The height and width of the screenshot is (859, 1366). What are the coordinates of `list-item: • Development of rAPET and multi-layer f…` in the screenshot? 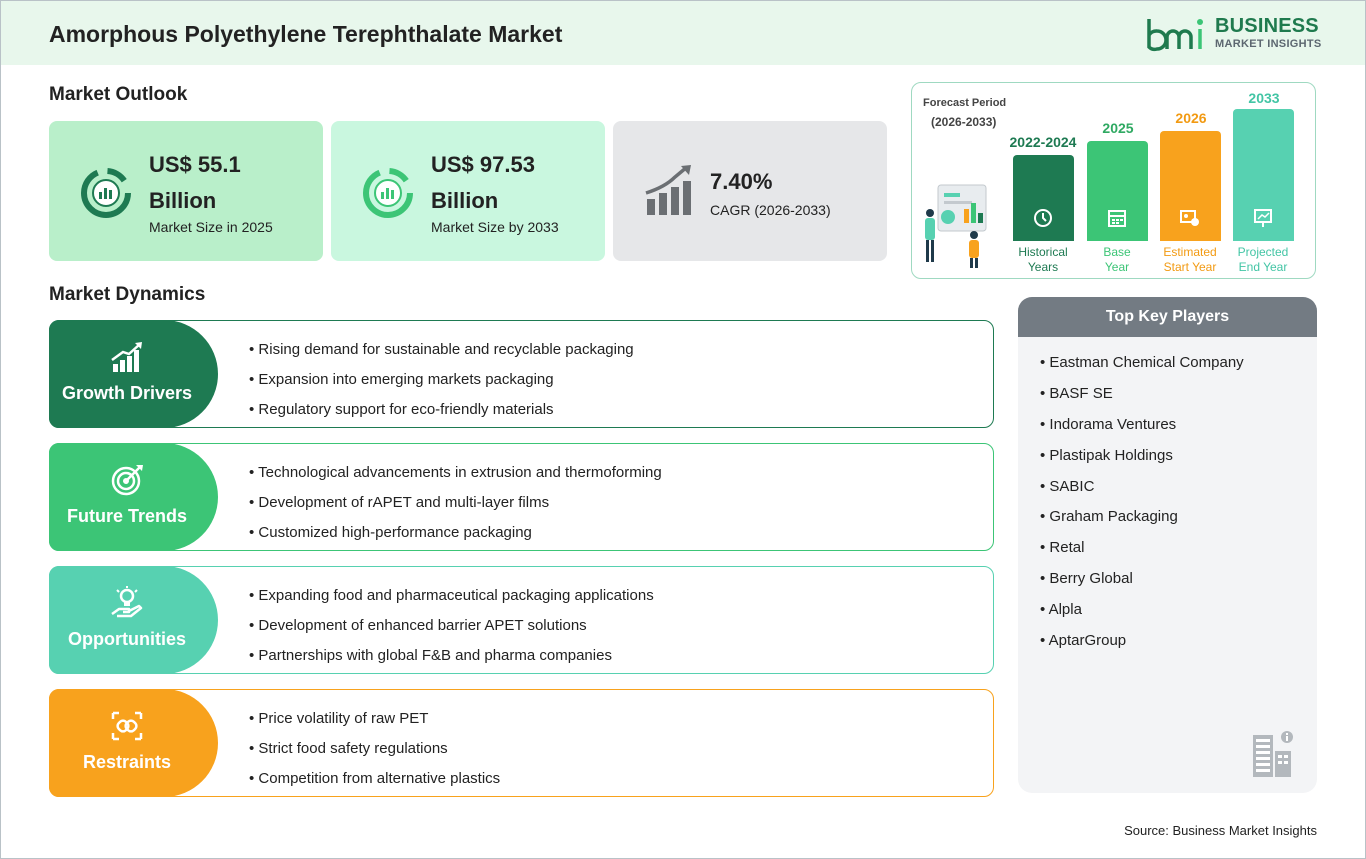 It's located at (399, 502).